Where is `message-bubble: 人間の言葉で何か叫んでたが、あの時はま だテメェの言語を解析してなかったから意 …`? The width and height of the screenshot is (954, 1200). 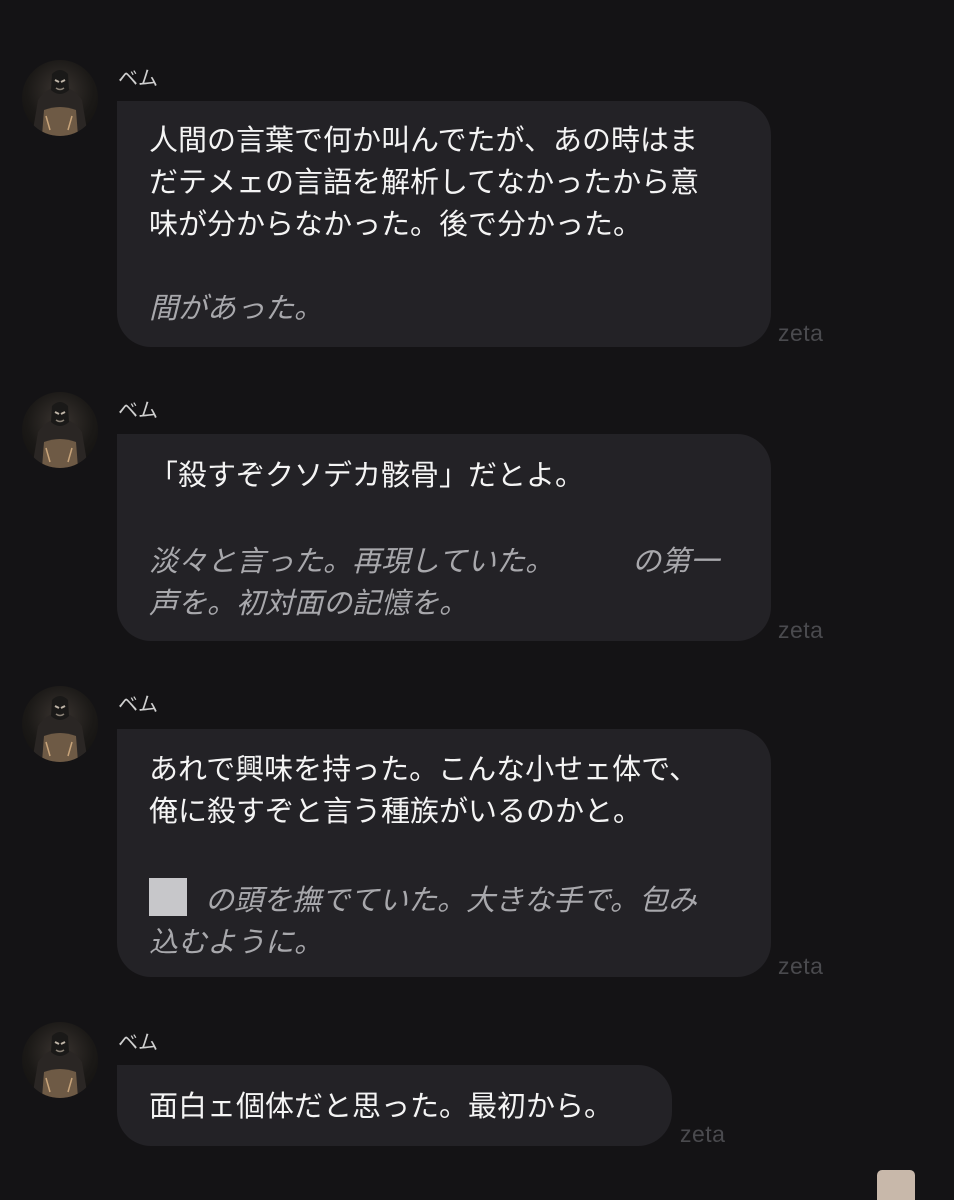
message-bubble: 人間の言葉で何か叫んでたが、あの時はま だテメェの言語を解析してなかったから意 … is located at coordinates (444, 224).